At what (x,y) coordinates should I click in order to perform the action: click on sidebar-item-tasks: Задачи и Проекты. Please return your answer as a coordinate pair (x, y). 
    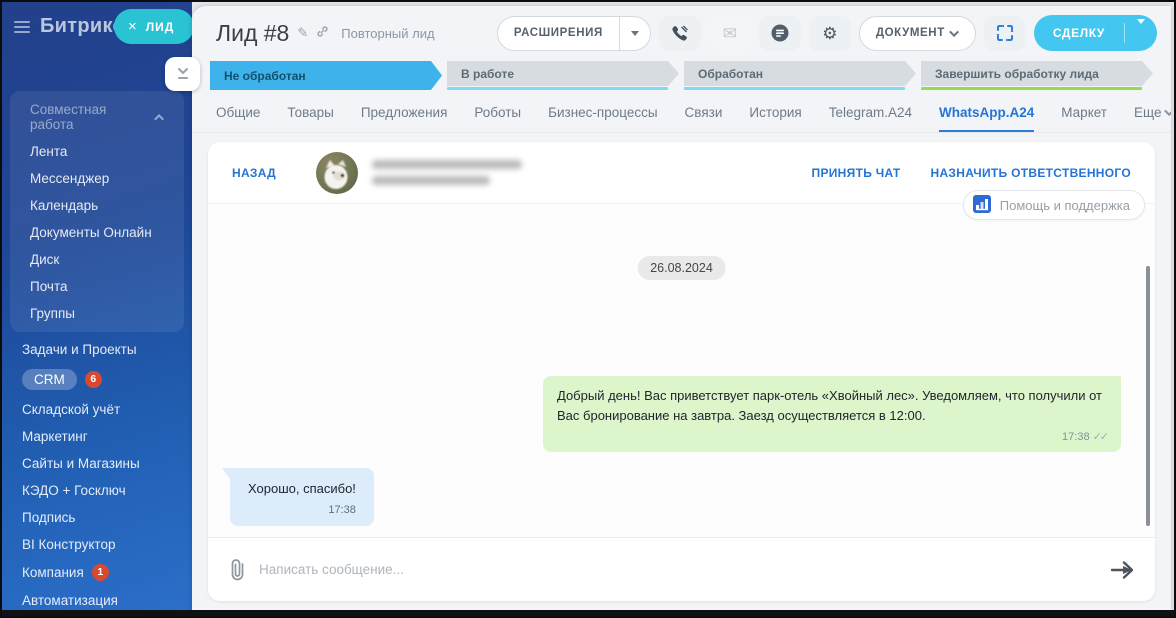
    Looking at the image, I should click on (97, 349).